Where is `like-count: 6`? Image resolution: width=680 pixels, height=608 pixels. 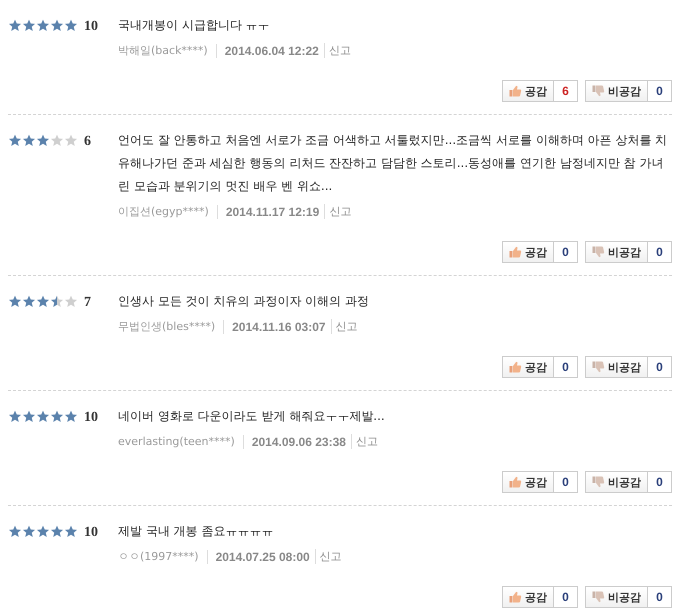 like-count: 6 is located at coordinates (566, 91).